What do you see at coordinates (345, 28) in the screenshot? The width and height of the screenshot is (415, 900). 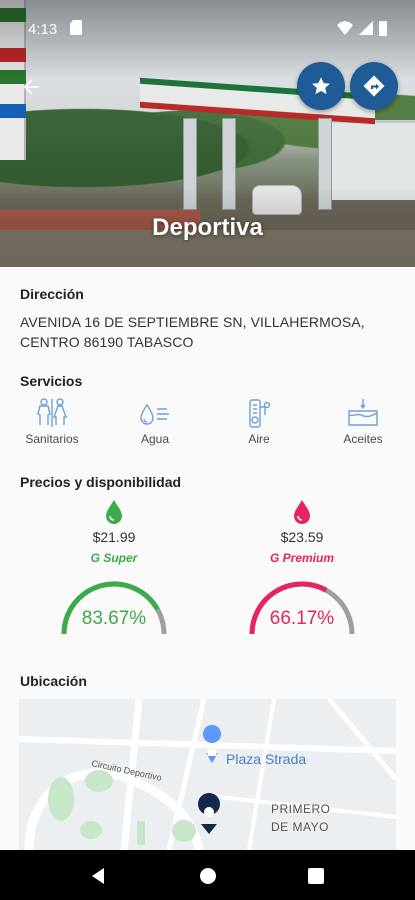 I see `wifi-icon` at bounding box center [345, 28].